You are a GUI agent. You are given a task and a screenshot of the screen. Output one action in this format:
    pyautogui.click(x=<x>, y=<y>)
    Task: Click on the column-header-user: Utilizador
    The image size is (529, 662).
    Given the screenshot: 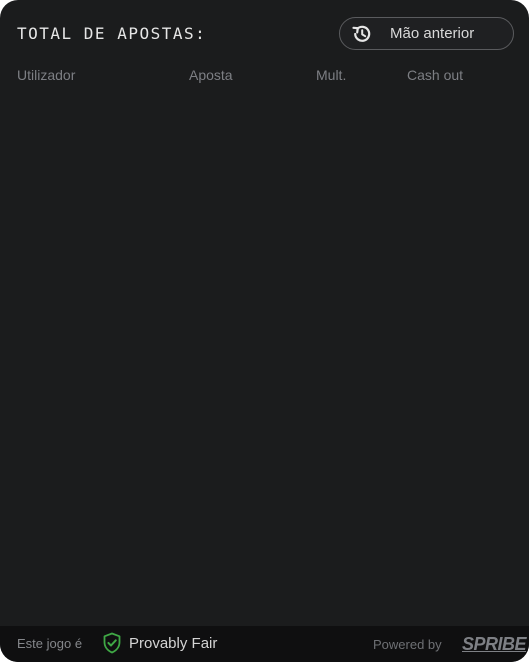 What is the action you would take?
    pyautogui.click(x=46, y=75)
    